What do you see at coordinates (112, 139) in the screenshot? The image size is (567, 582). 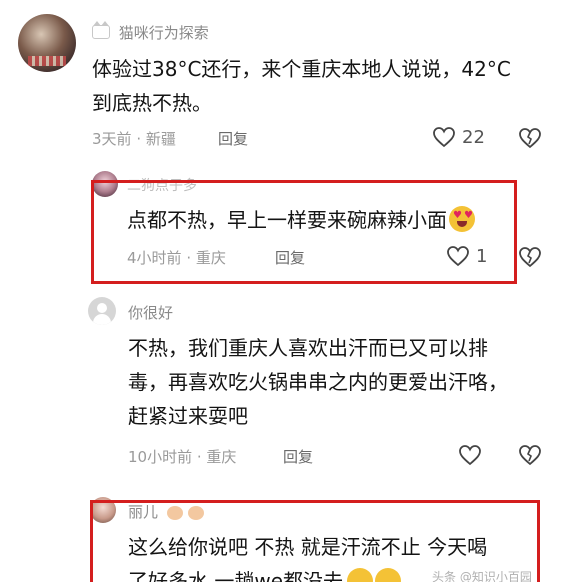 I see `timestamp: 3天前` at bounding box center [112, 139].